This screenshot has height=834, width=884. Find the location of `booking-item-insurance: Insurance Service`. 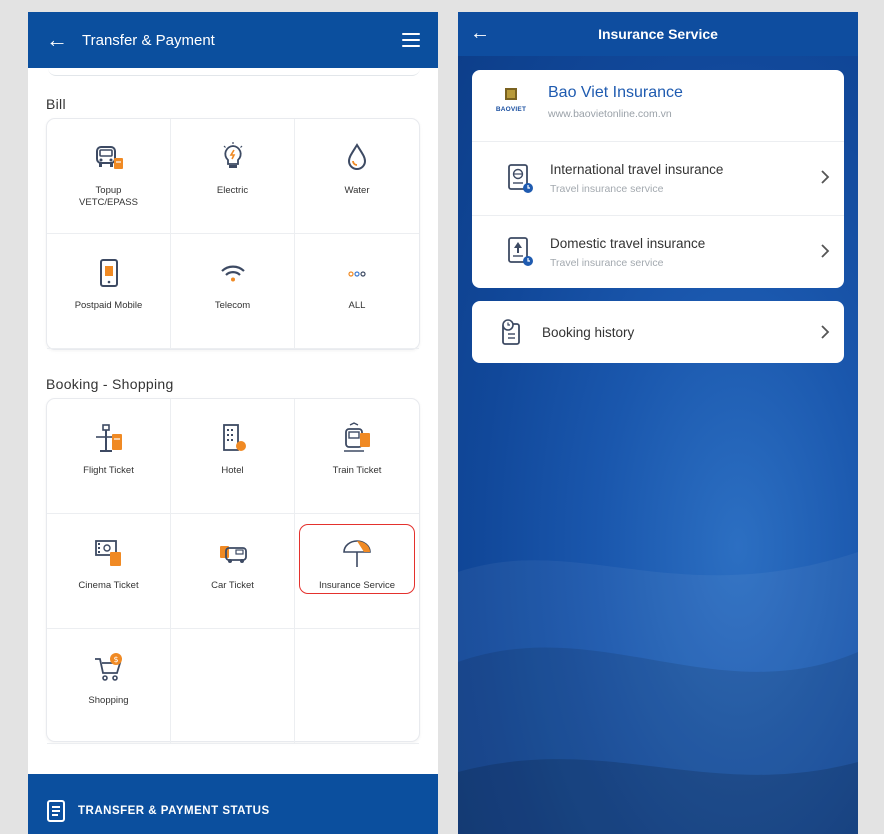

booking-item-insurance: Insurance Service is located at coordinates (357, 571).